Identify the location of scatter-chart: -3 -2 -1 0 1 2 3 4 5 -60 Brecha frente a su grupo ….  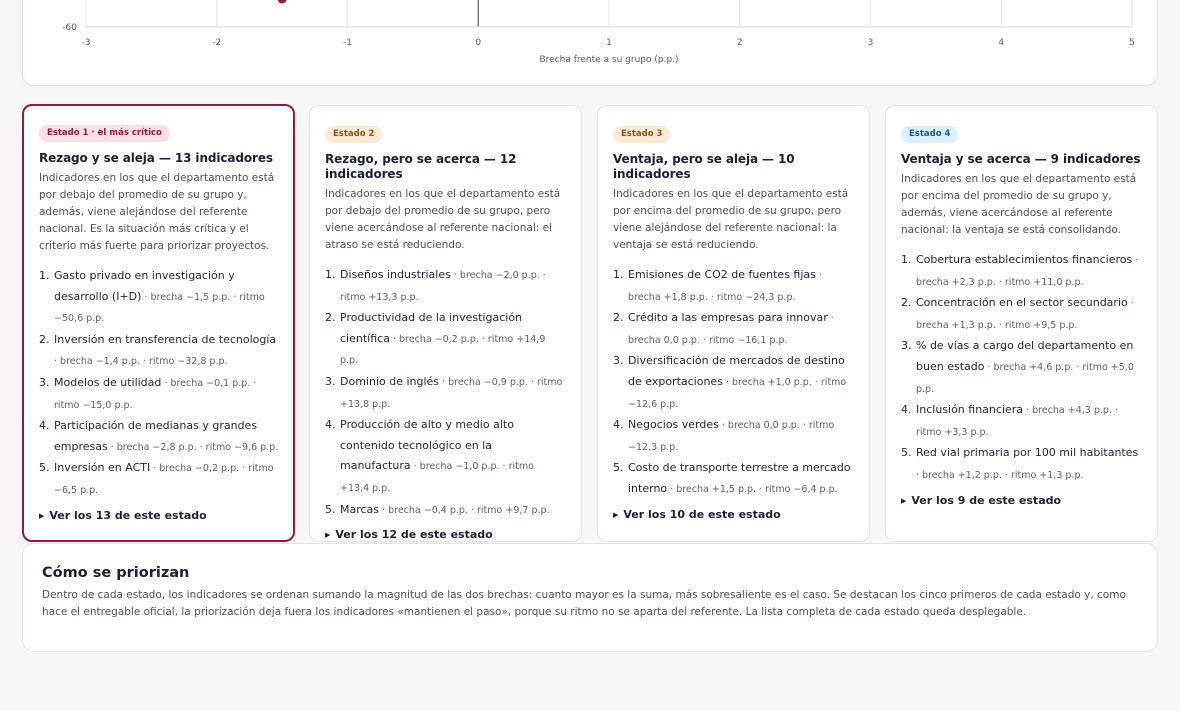
(598, 32).